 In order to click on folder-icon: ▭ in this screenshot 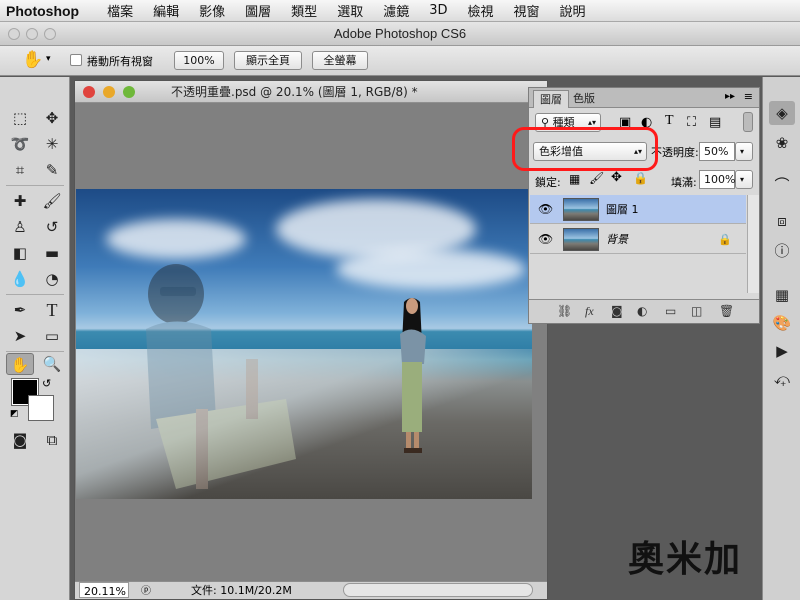, I will do `click(670, 311)`.